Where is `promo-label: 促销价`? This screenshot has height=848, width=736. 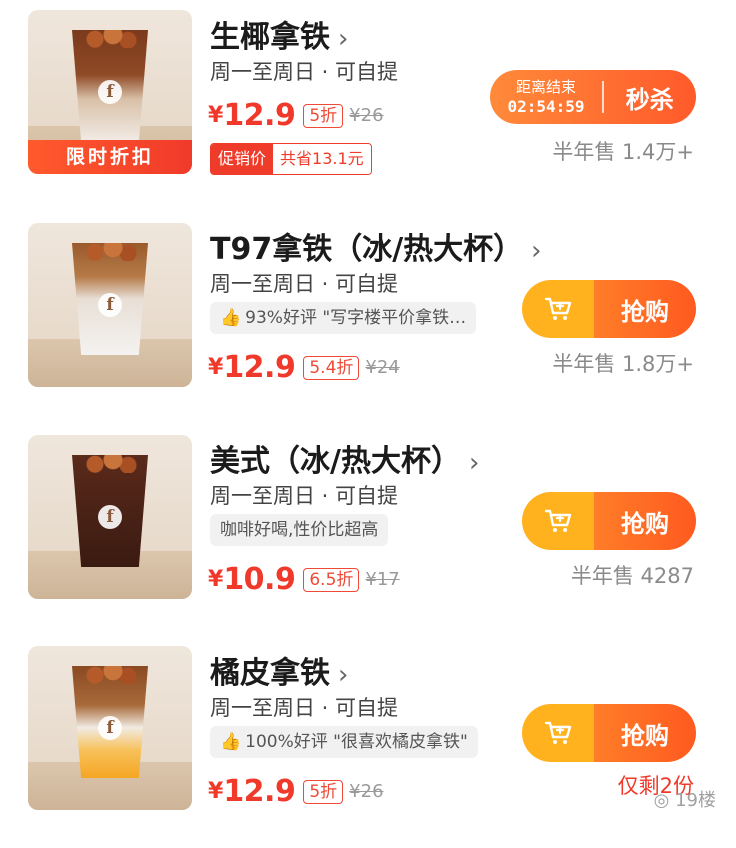 promo-label: 促销价 is located at coordinates (242, 159).